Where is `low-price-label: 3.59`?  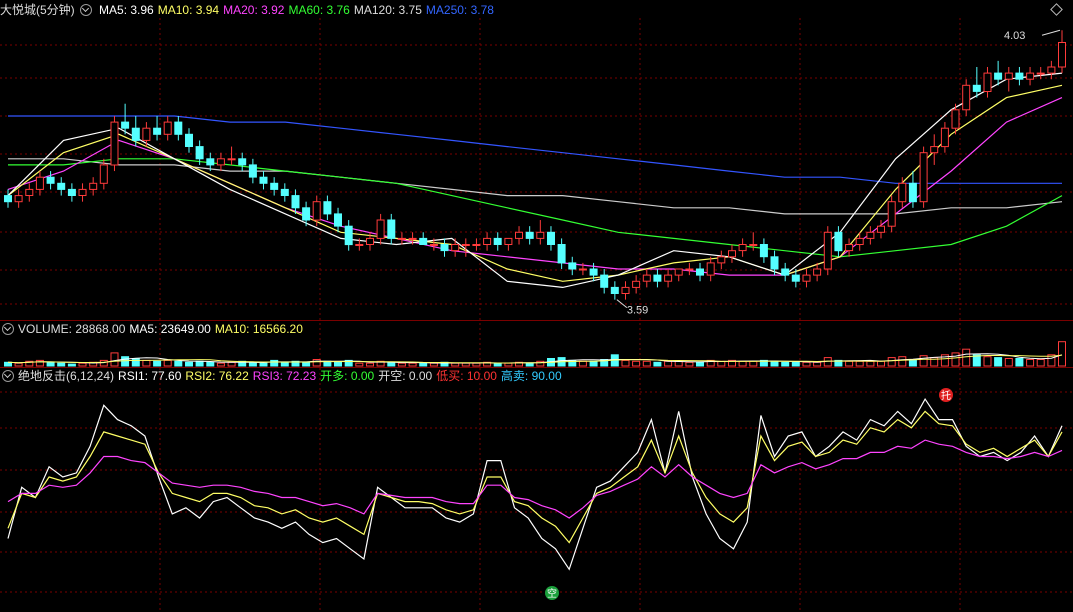 low-price-label: 3.59 is located at coordinates (637, 311).